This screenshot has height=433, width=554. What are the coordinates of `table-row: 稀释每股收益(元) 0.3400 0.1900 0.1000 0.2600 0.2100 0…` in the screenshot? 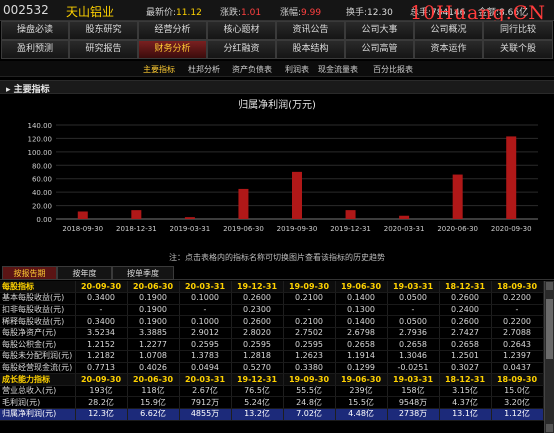 It's located at (272, 321).